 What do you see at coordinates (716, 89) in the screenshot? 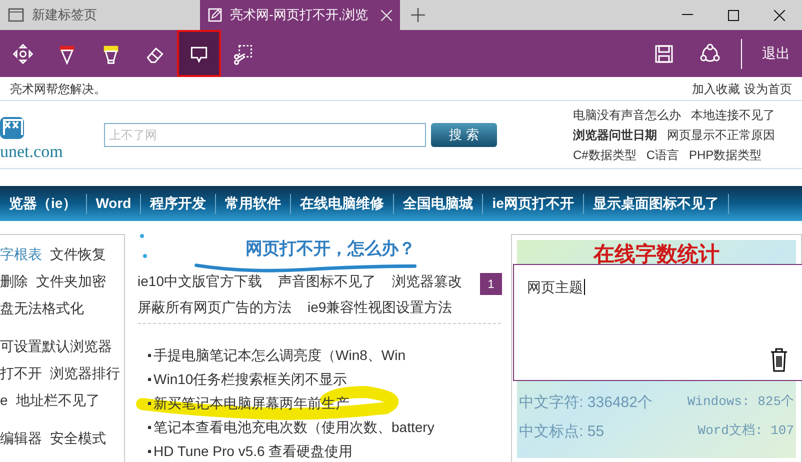
I see `header-link: 加入收藏` at bounding box center [716, 89].